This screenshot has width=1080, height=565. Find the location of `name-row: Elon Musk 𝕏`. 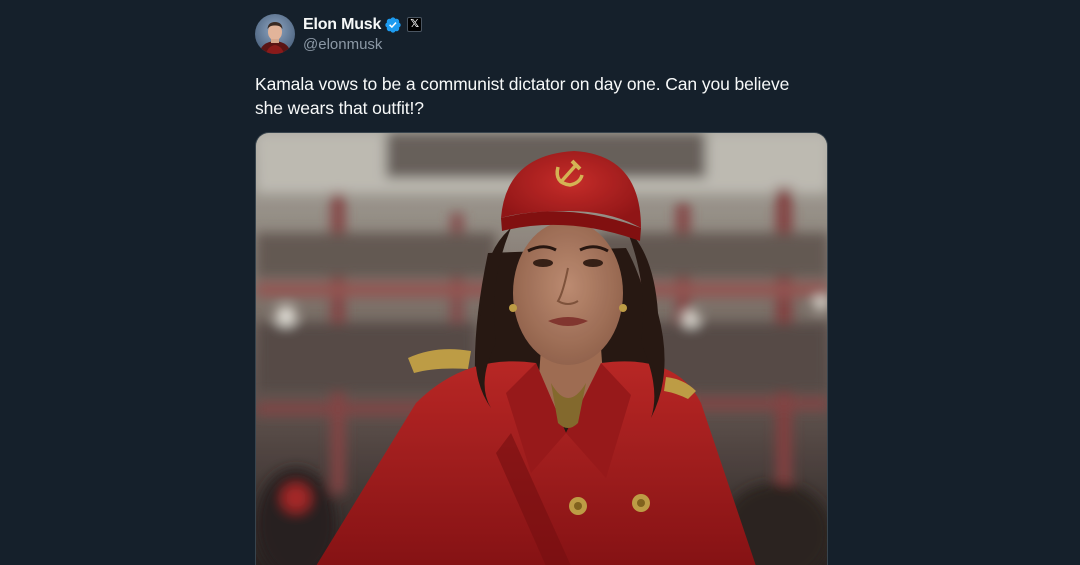

name-row: Elon Musk 𝕏 is located at coordinates (363, 24).